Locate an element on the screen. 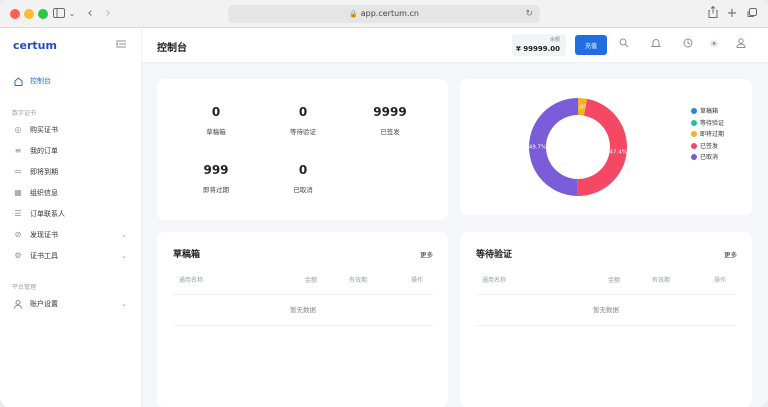 The image size is (768, 407). stat-label: 已取消 is located at coordinates (303, 190).